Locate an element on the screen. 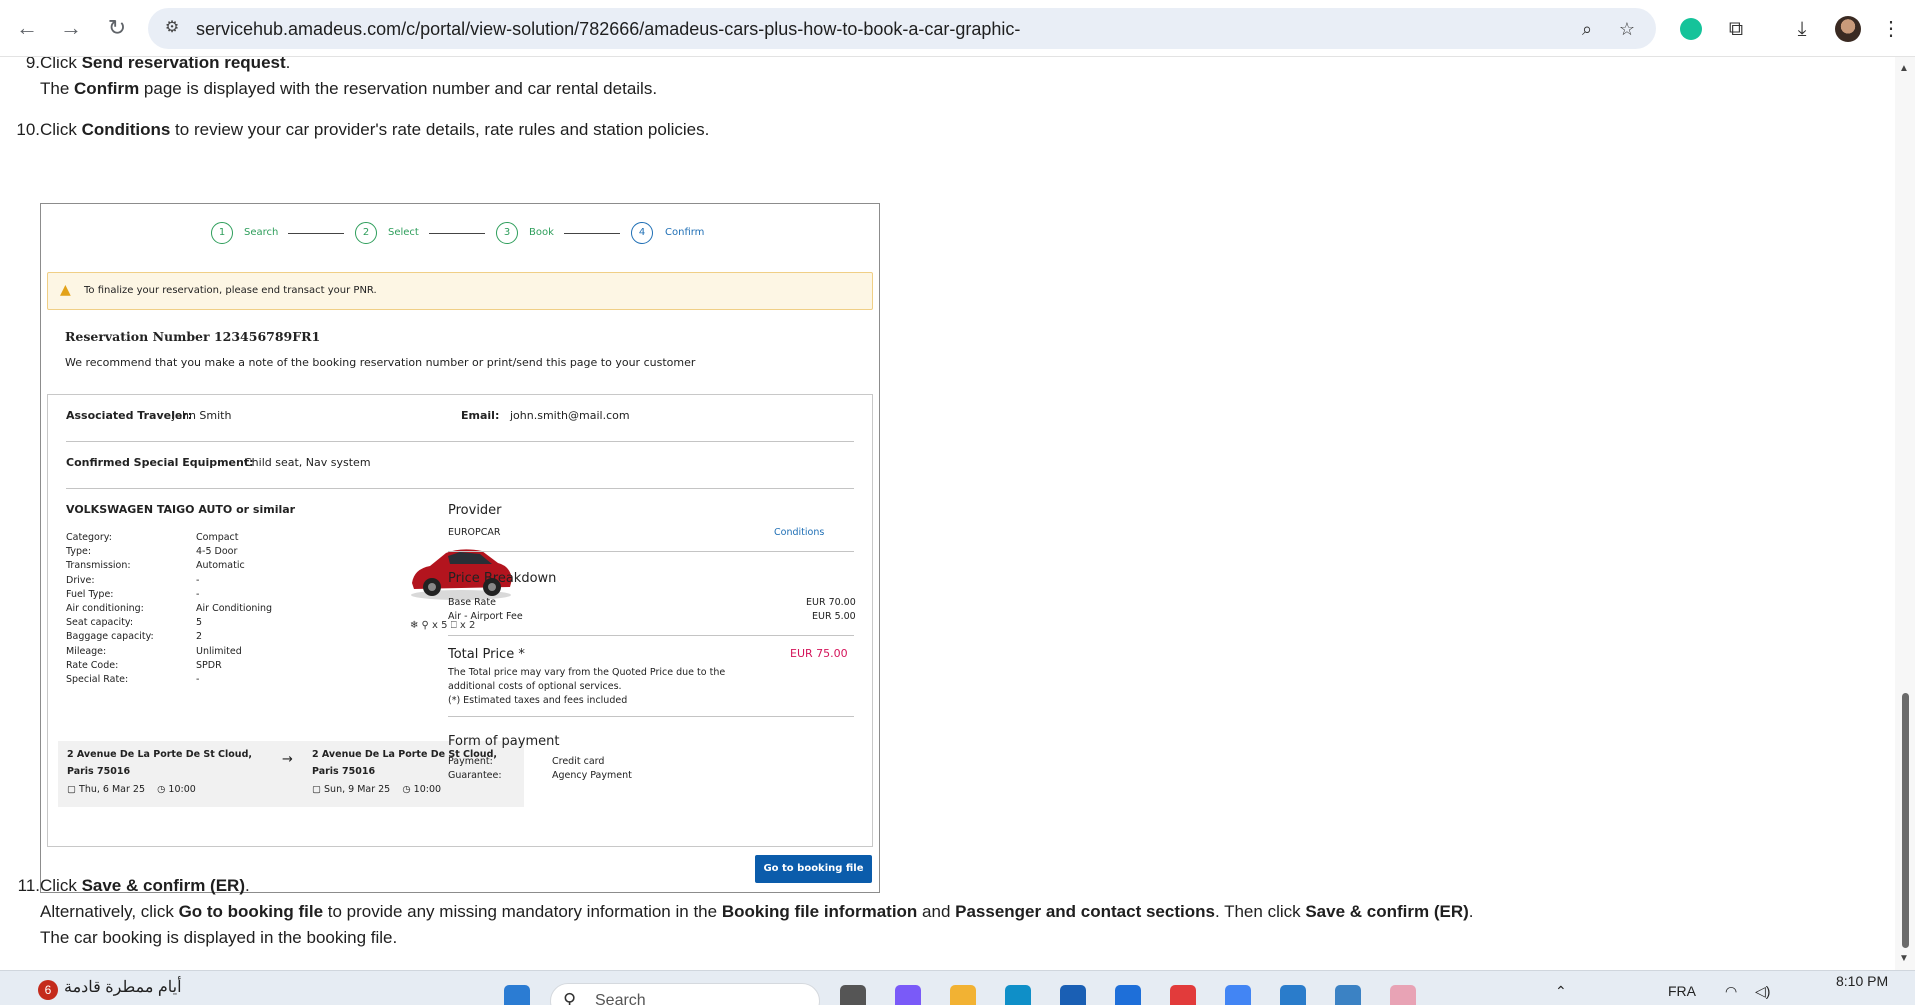  weather-badge: 6 is located at coordinates (48, 990).